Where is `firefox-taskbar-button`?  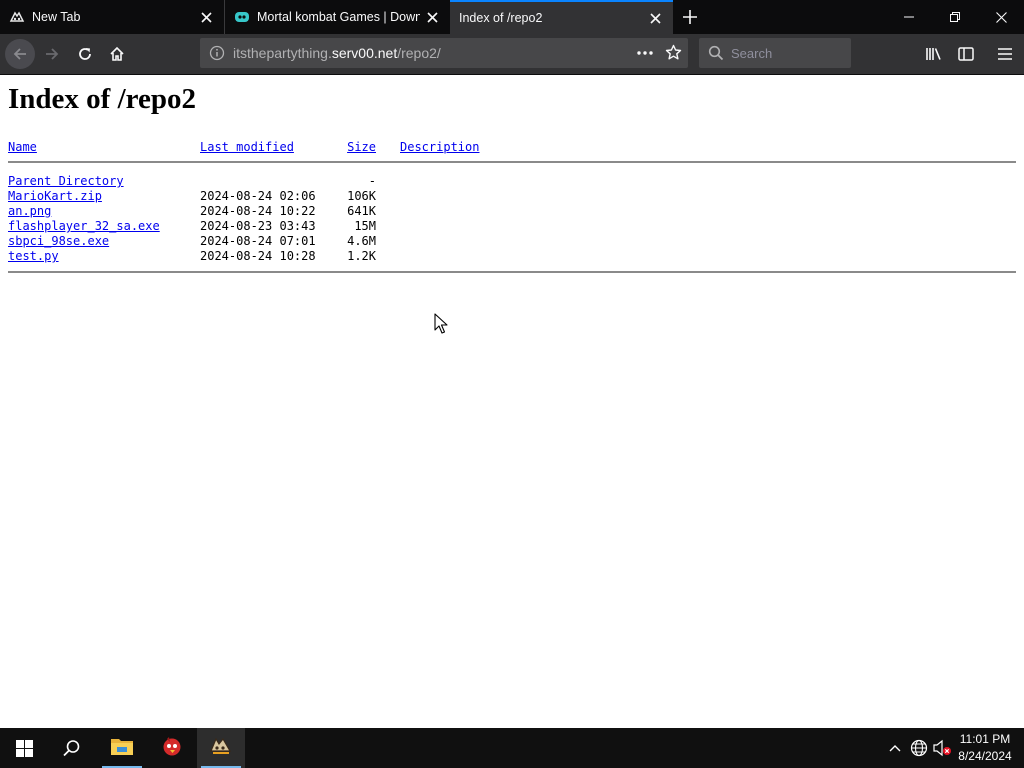
firefox-taskbar-button is located at coordinates (221, 748).